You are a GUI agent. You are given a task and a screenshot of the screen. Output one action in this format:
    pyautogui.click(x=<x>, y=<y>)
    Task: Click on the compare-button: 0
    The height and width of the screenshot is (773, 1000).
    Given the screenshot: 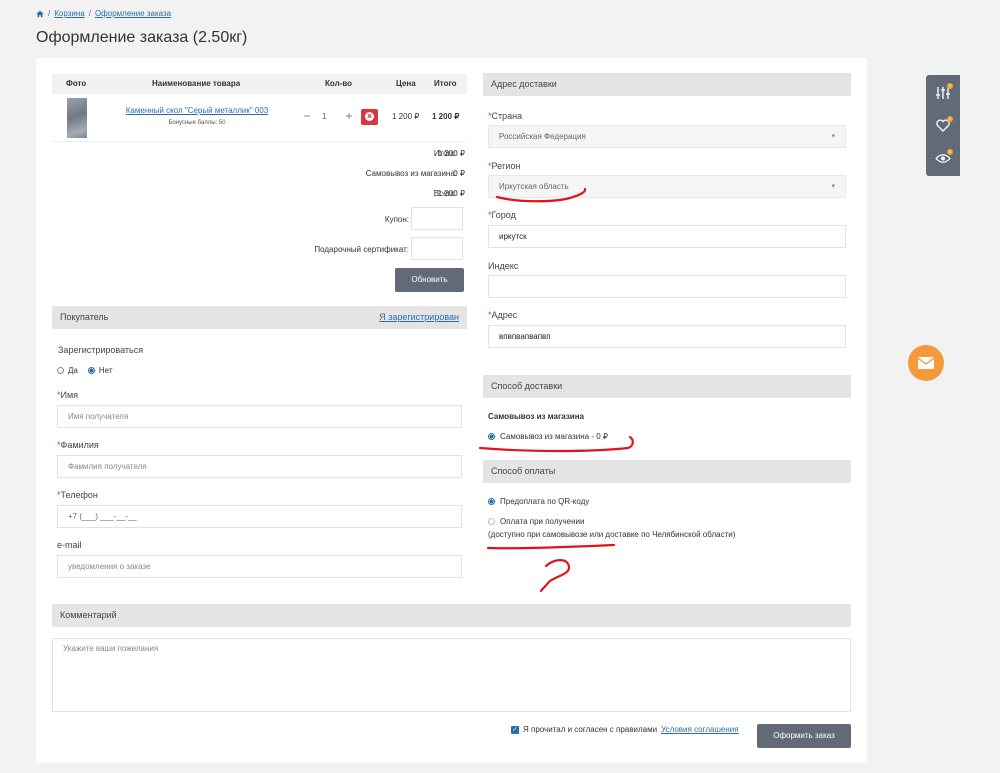 What is the action you would take?
    pyautogui.click(x=943, y=92)
    